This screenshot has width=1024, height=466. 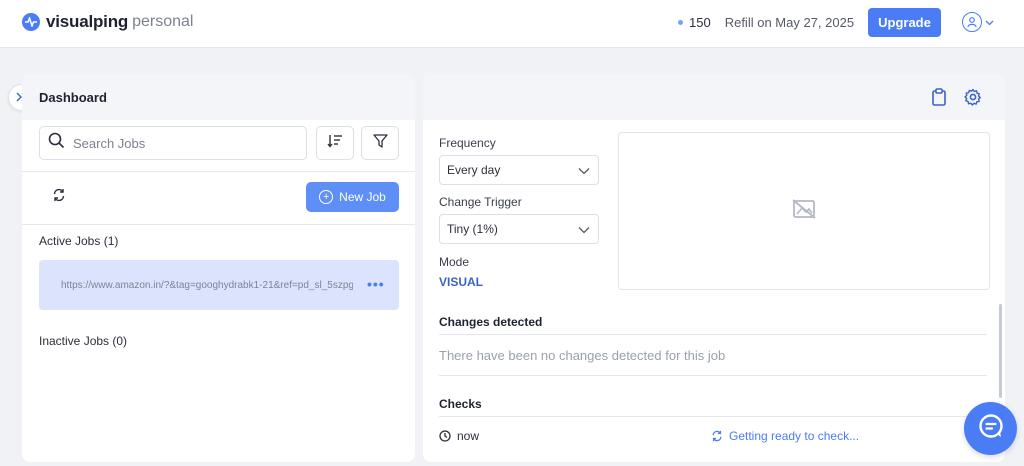 What do you see at coordinates (83, 341) in the screenshot?
I see `inactive-jobs-label: Inactive Jobs (0)` at bounding box center [83, 341].